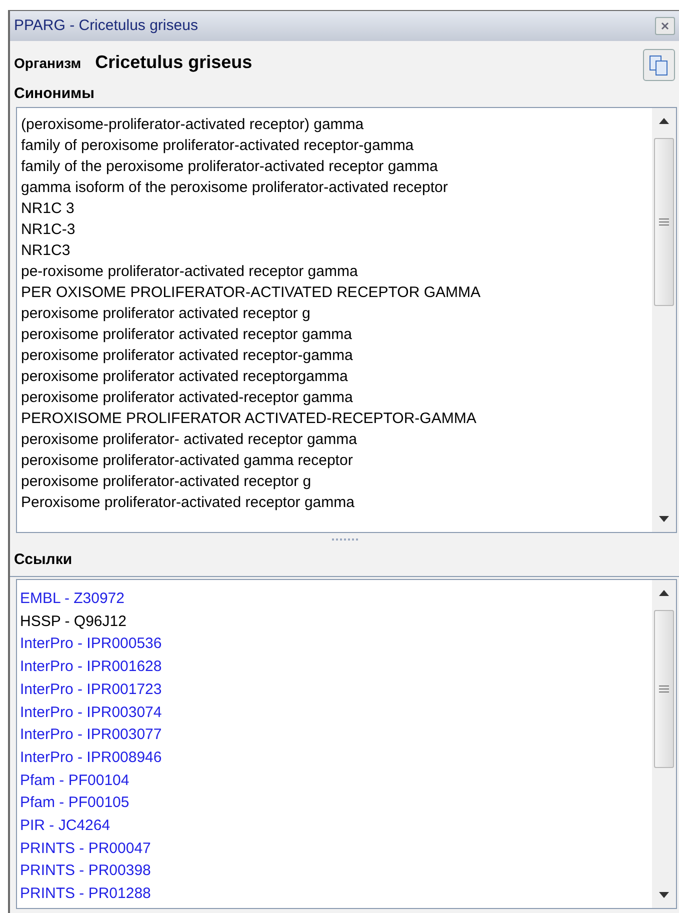 The width and height of the screenshot is (679, 913). Describe the element at coordinates (334, 313) in the screenshot. I see `synonym-item: peroxisome proliferator activated receptor g` at that location.